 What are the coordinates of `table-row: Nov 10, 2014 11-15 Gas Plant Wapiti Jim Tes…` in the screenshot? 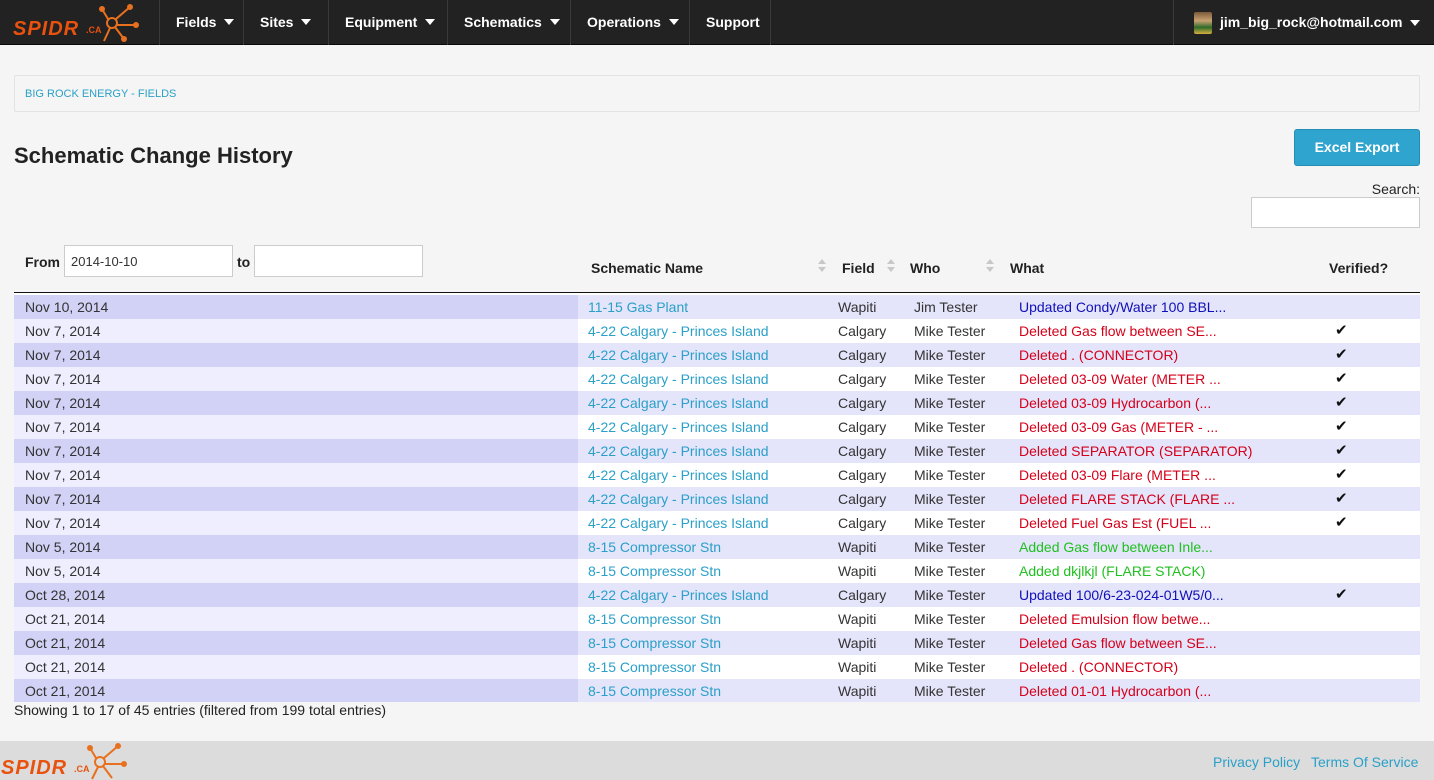 It's located at (717, 307).